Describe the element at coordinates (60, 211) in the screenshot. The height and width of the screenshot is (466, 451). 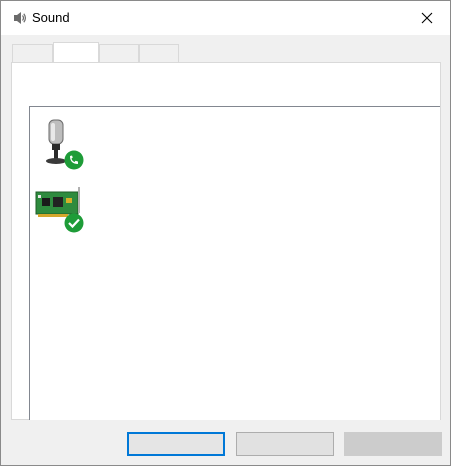
I see `device-item-sound-card` at that location.